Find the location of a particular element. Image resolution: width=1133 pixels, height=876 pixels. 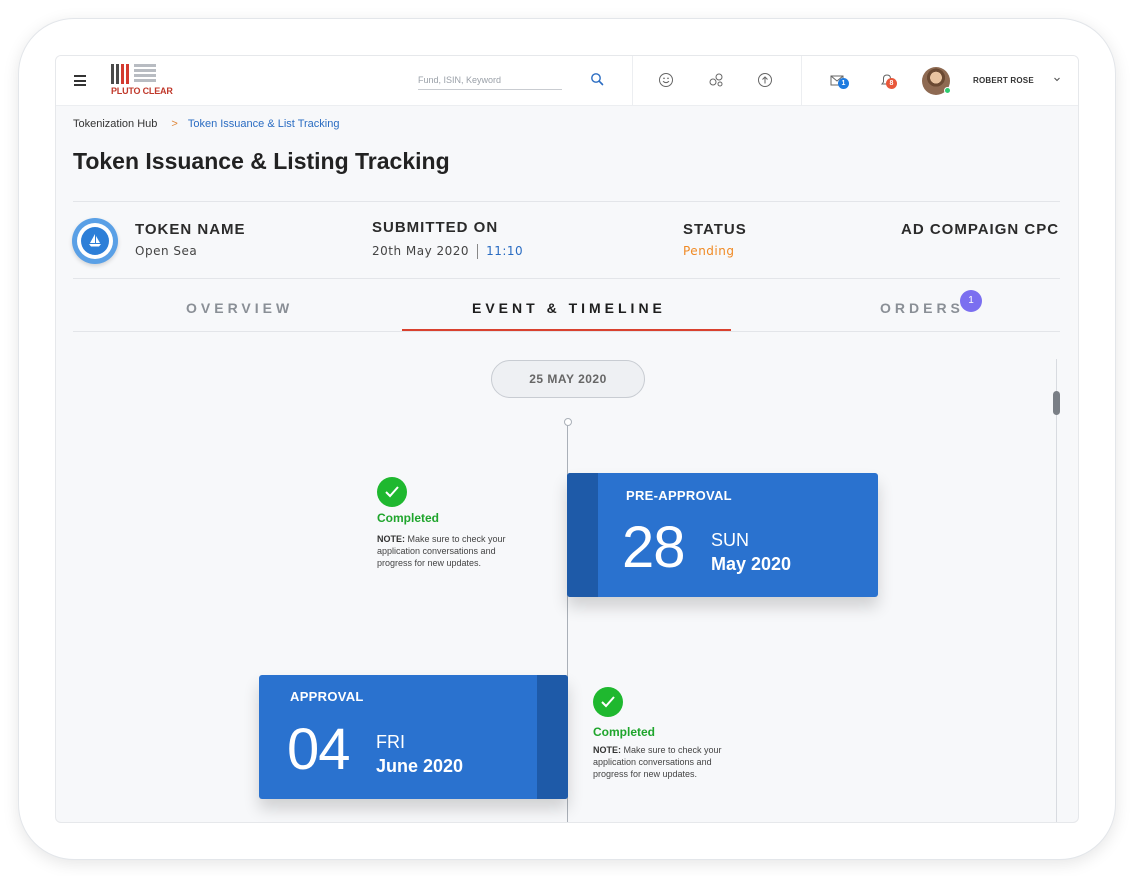

event-weekday: FRI is located at coordinates (390, 742).